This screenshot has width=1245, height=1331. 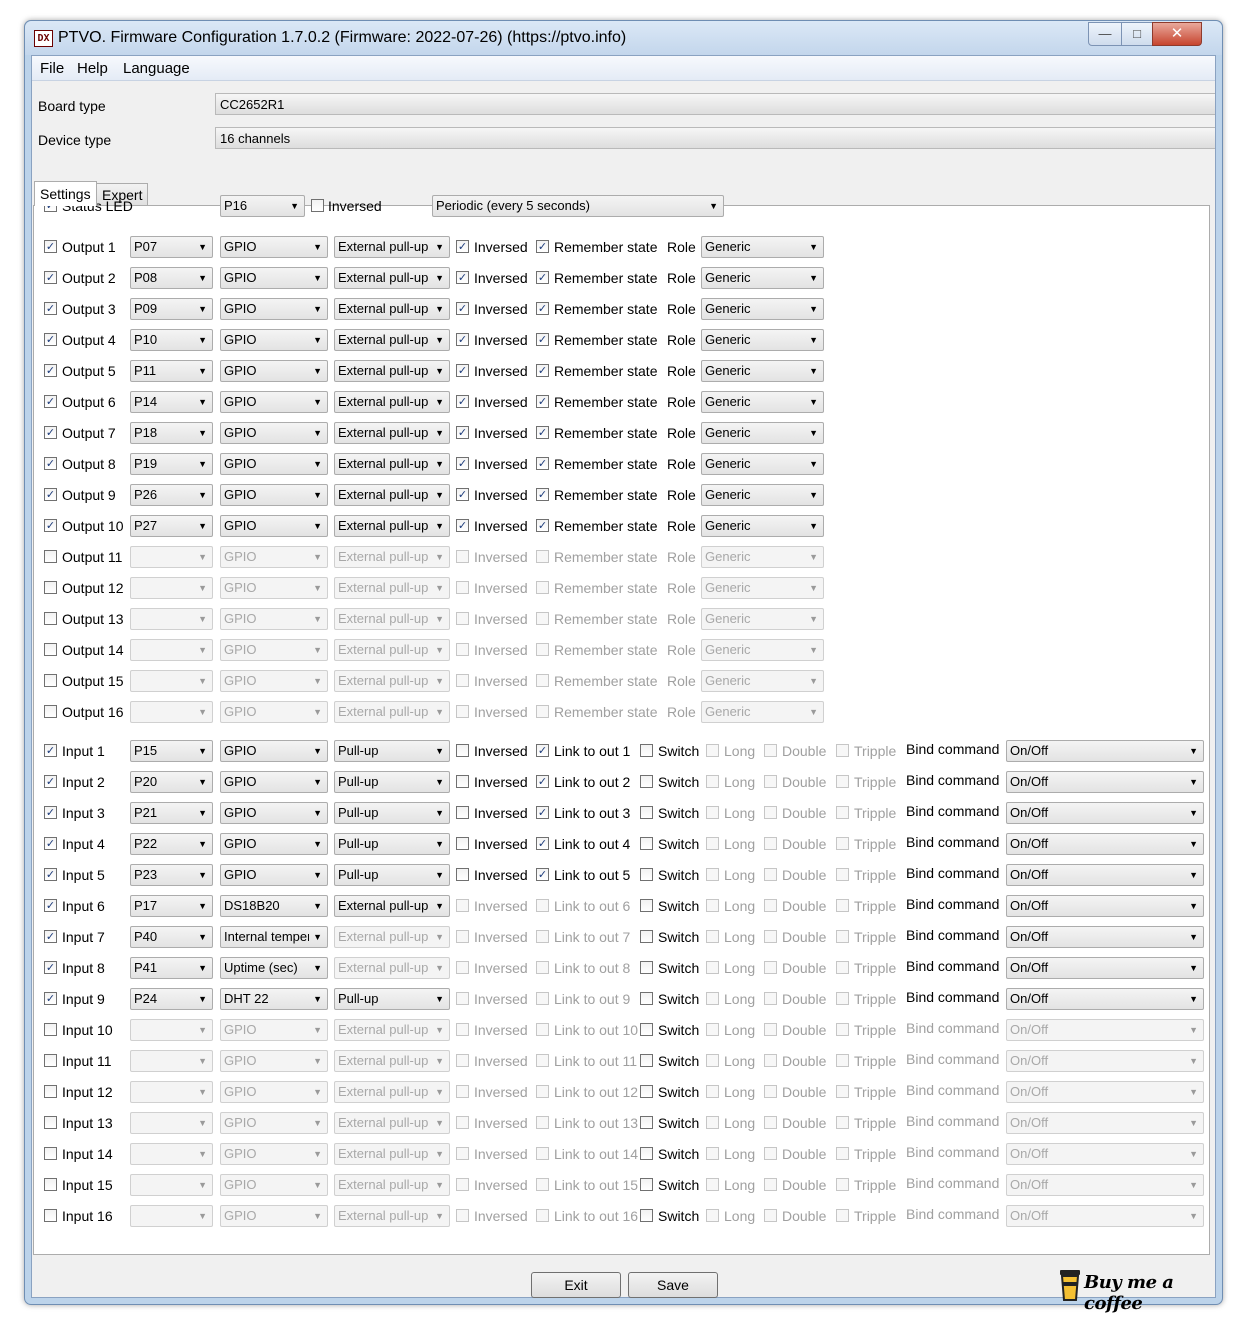 What do you see at coordinates (171, 464) in the screenshot?
I see `output-8-pin-select: P19 ▼` at bounding box center [171, 464].